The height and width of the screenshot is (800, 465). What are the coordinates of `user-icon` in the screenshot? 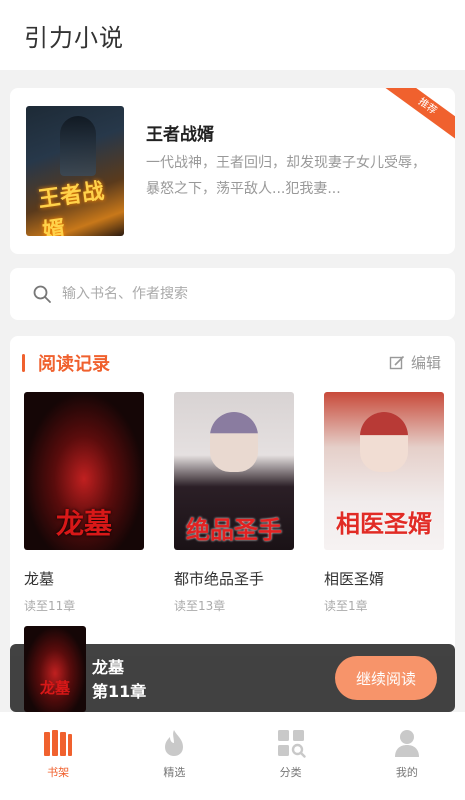 It's located at (406, 743).